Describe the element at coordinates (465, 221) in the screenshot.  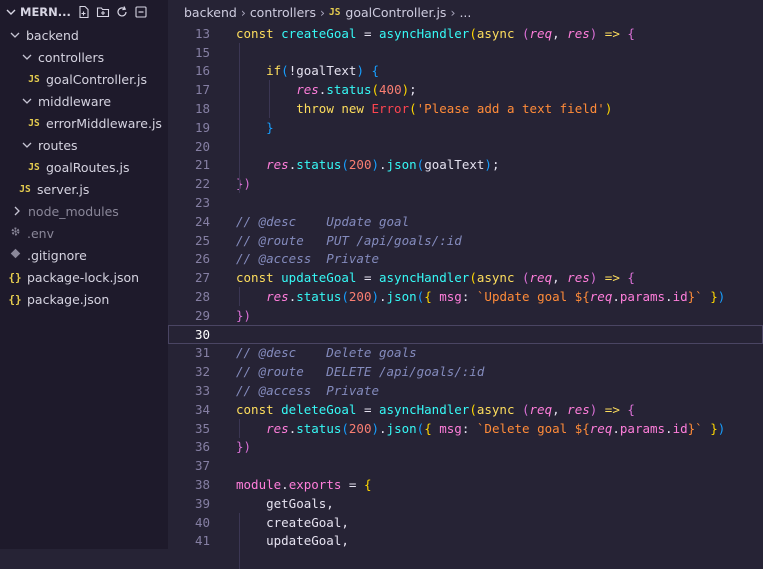
I see `code-line: 24 // @desc Update goal` at that location.